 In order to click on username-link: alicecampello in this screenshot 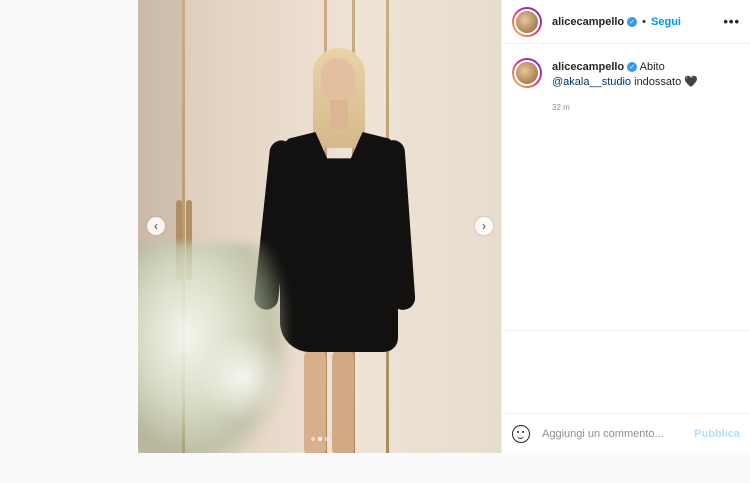, I will do `click(588, 22)`.